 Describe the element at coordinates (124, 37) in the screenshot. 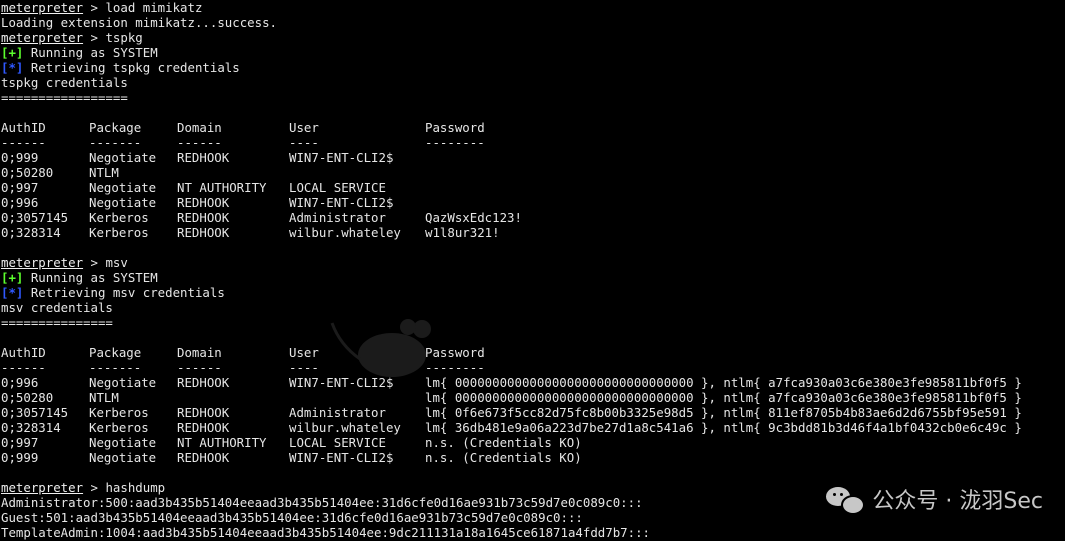

I see `command-text: tspkg` at that location.